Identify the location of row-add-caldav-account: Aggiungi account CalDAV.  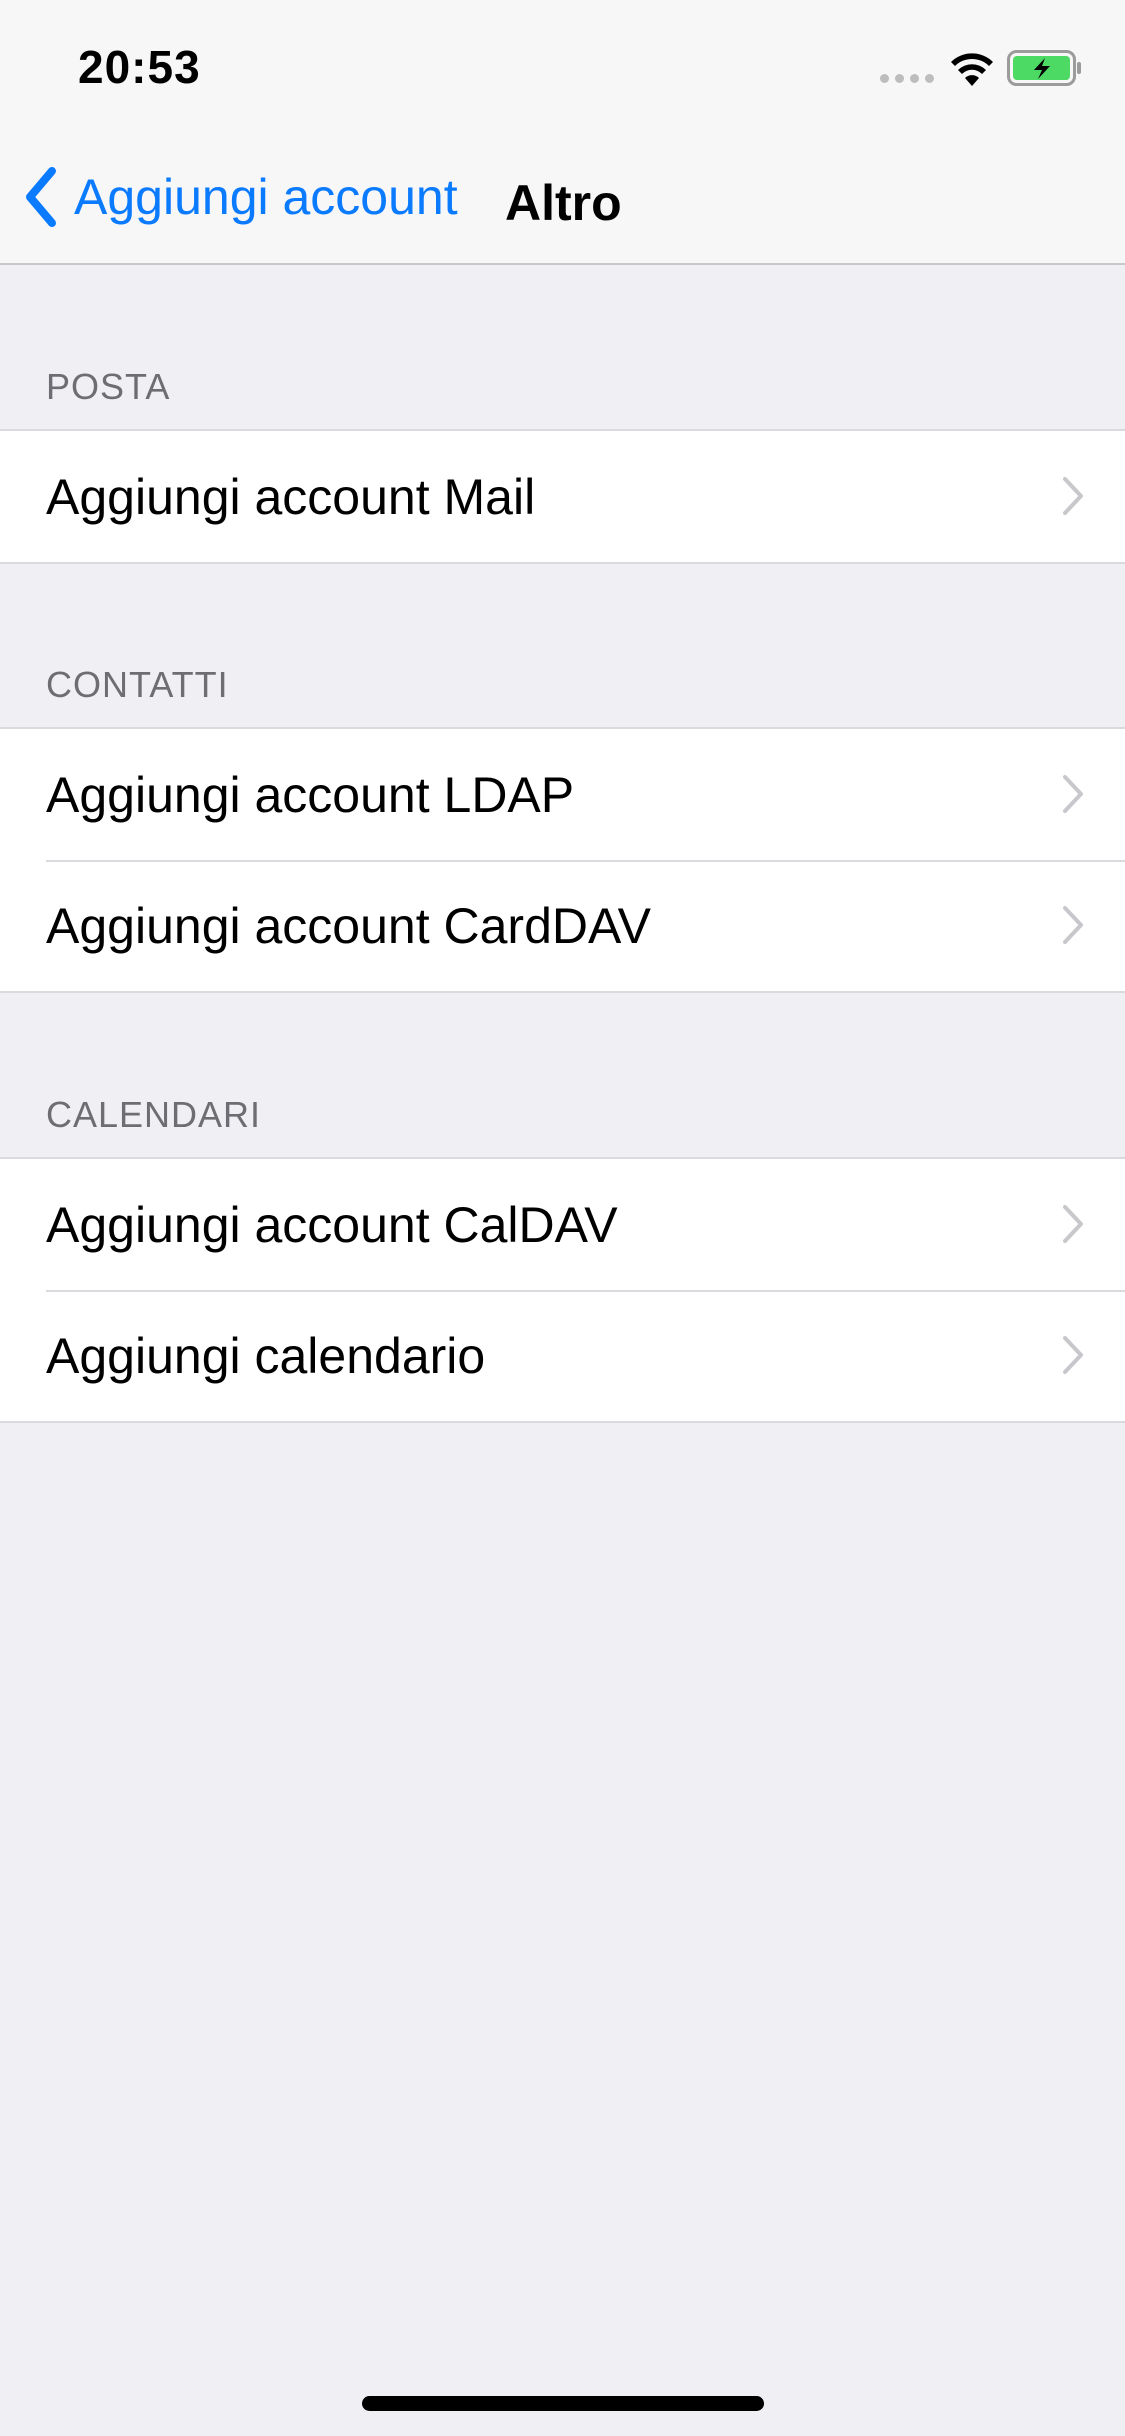
(562, 1224).